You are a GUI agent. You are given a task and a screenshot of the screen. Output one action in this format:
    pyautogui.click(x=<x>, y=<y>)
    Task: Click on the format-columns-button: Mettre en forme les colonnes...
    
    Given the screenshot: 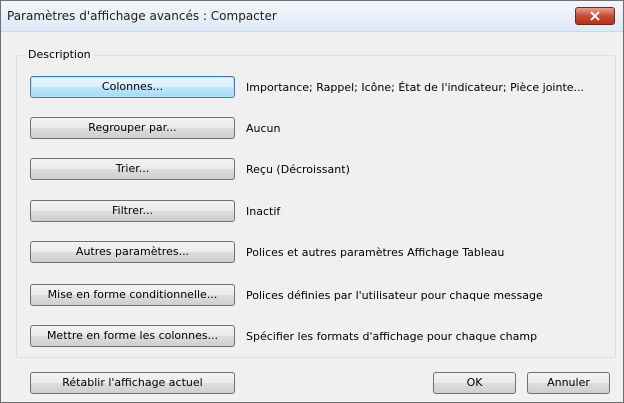 What is the action you would take?
    pyautogui.click(x=132, y=336)
    